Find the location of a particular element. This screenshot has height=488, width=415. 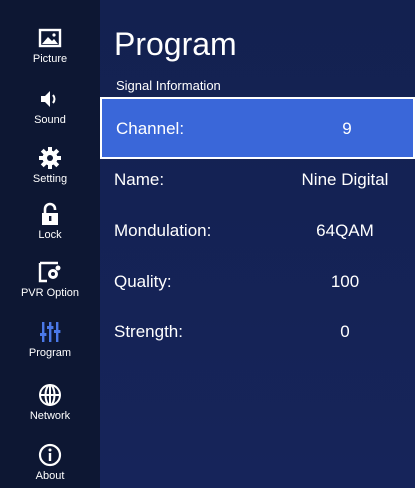

sidebar-item-about: About is located at coordinates (50, 462).